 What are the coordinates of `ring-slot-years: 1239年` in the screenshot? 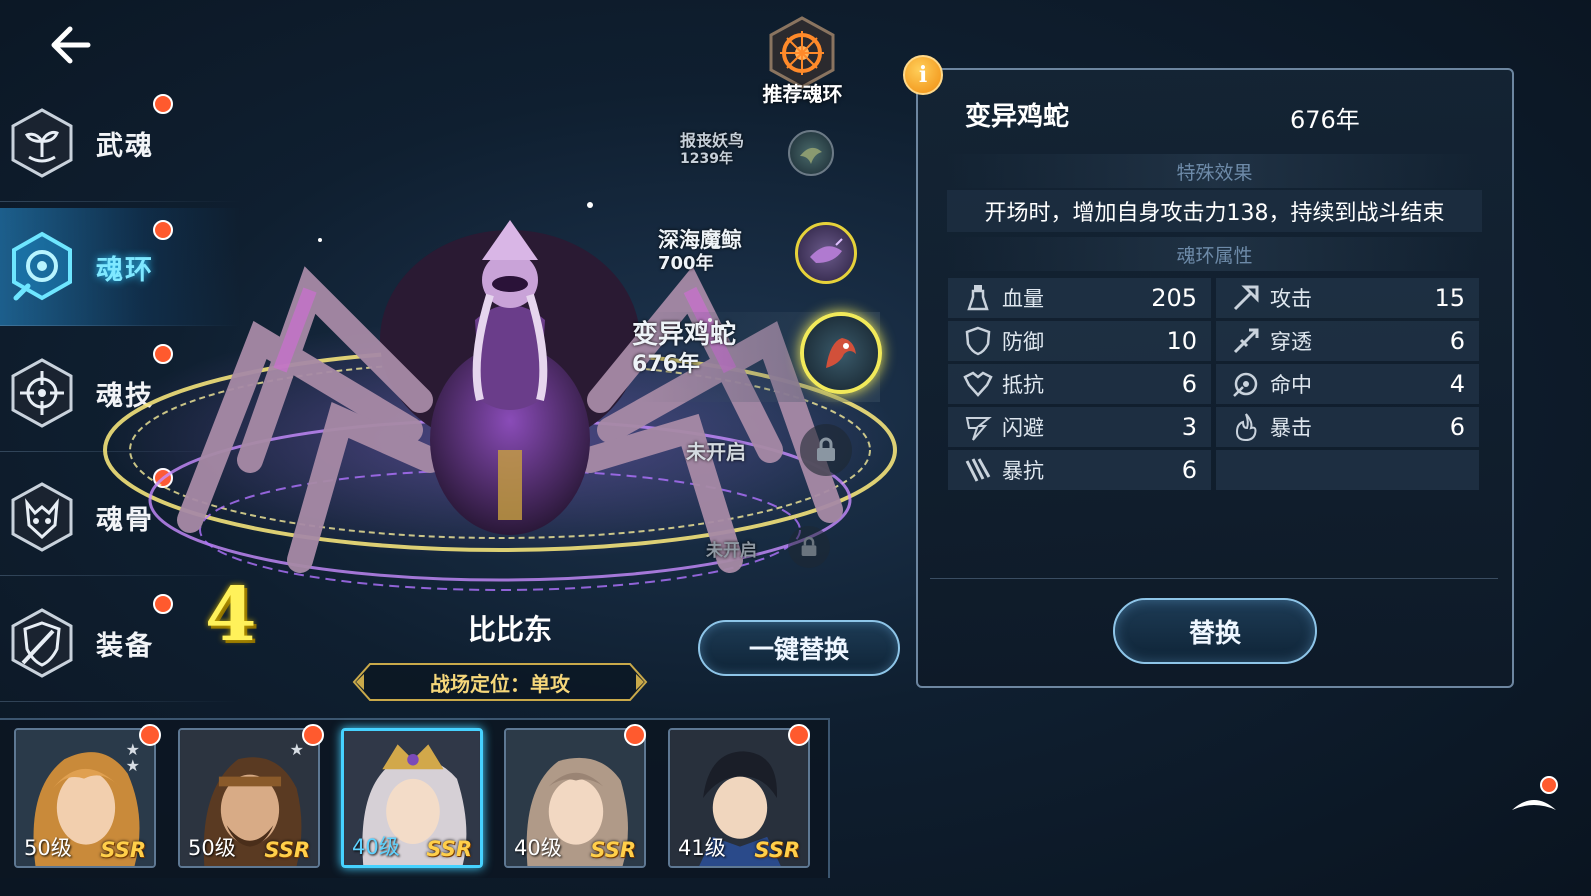 It's located at (706, 159).